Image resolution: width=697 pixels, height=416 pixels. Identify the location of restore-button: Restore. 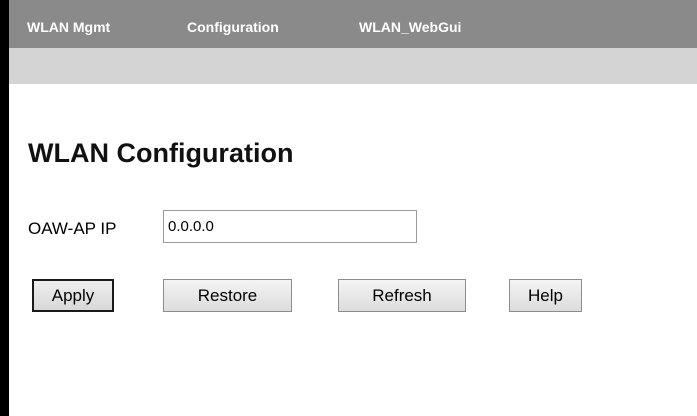
(227, 295).